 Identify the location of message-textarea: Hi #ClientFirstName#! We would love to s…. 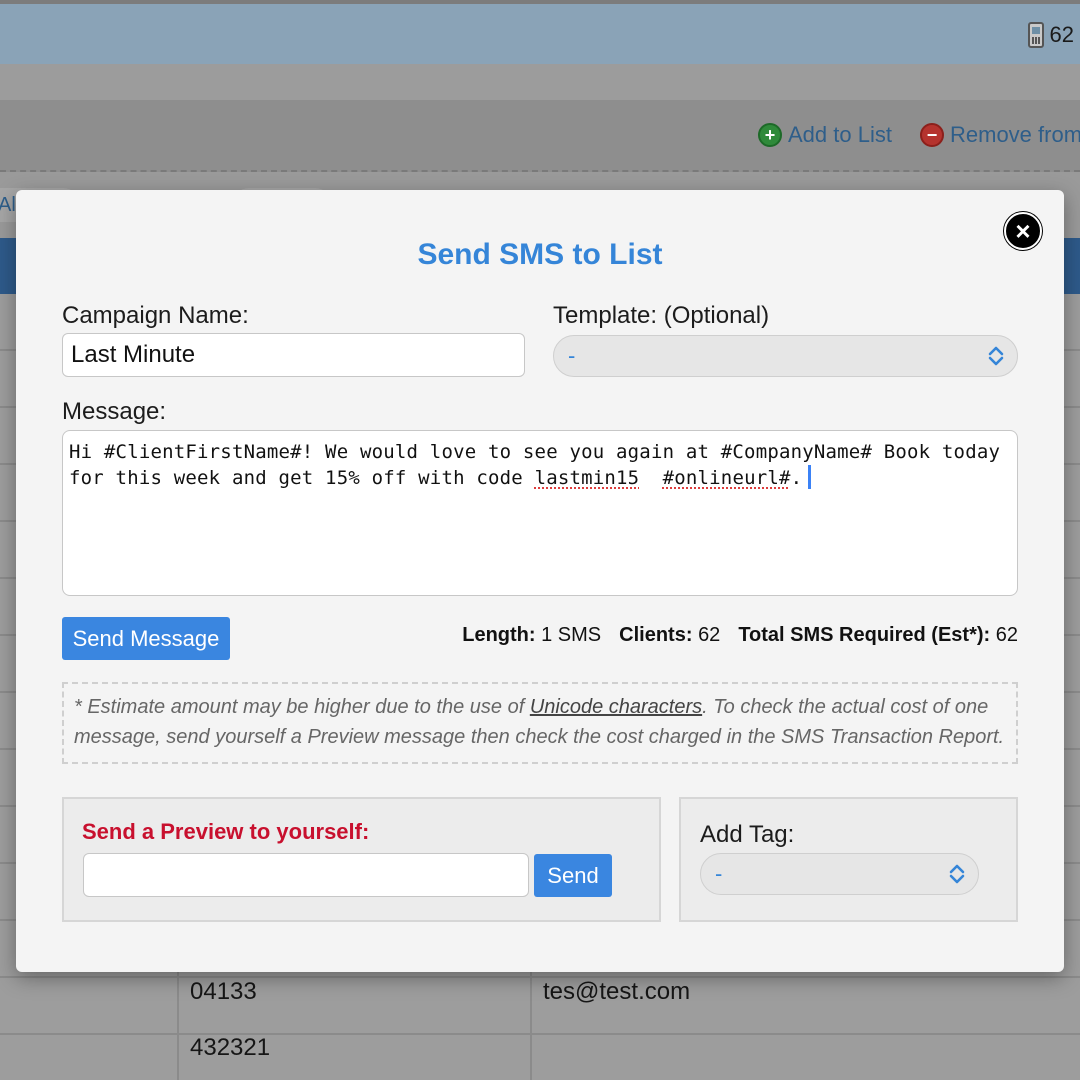
(540, 513).